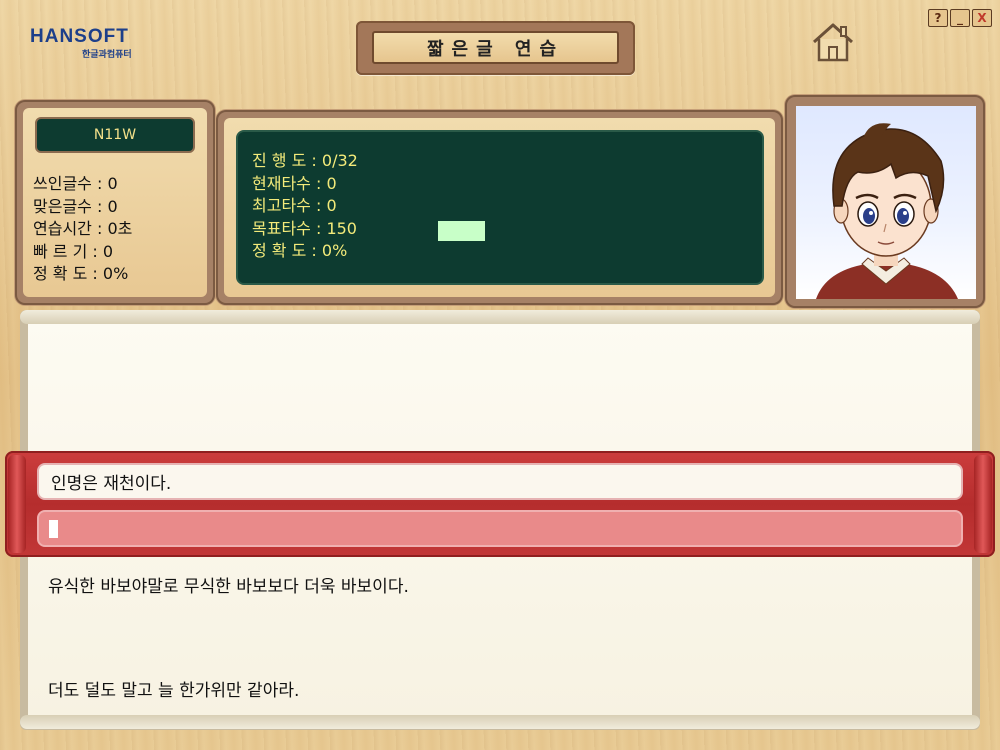  What do you see at coordinates (79, 36) in the screenshot?
I see `logo-main-text: HANSOFT` at bounding box center [79, 36].